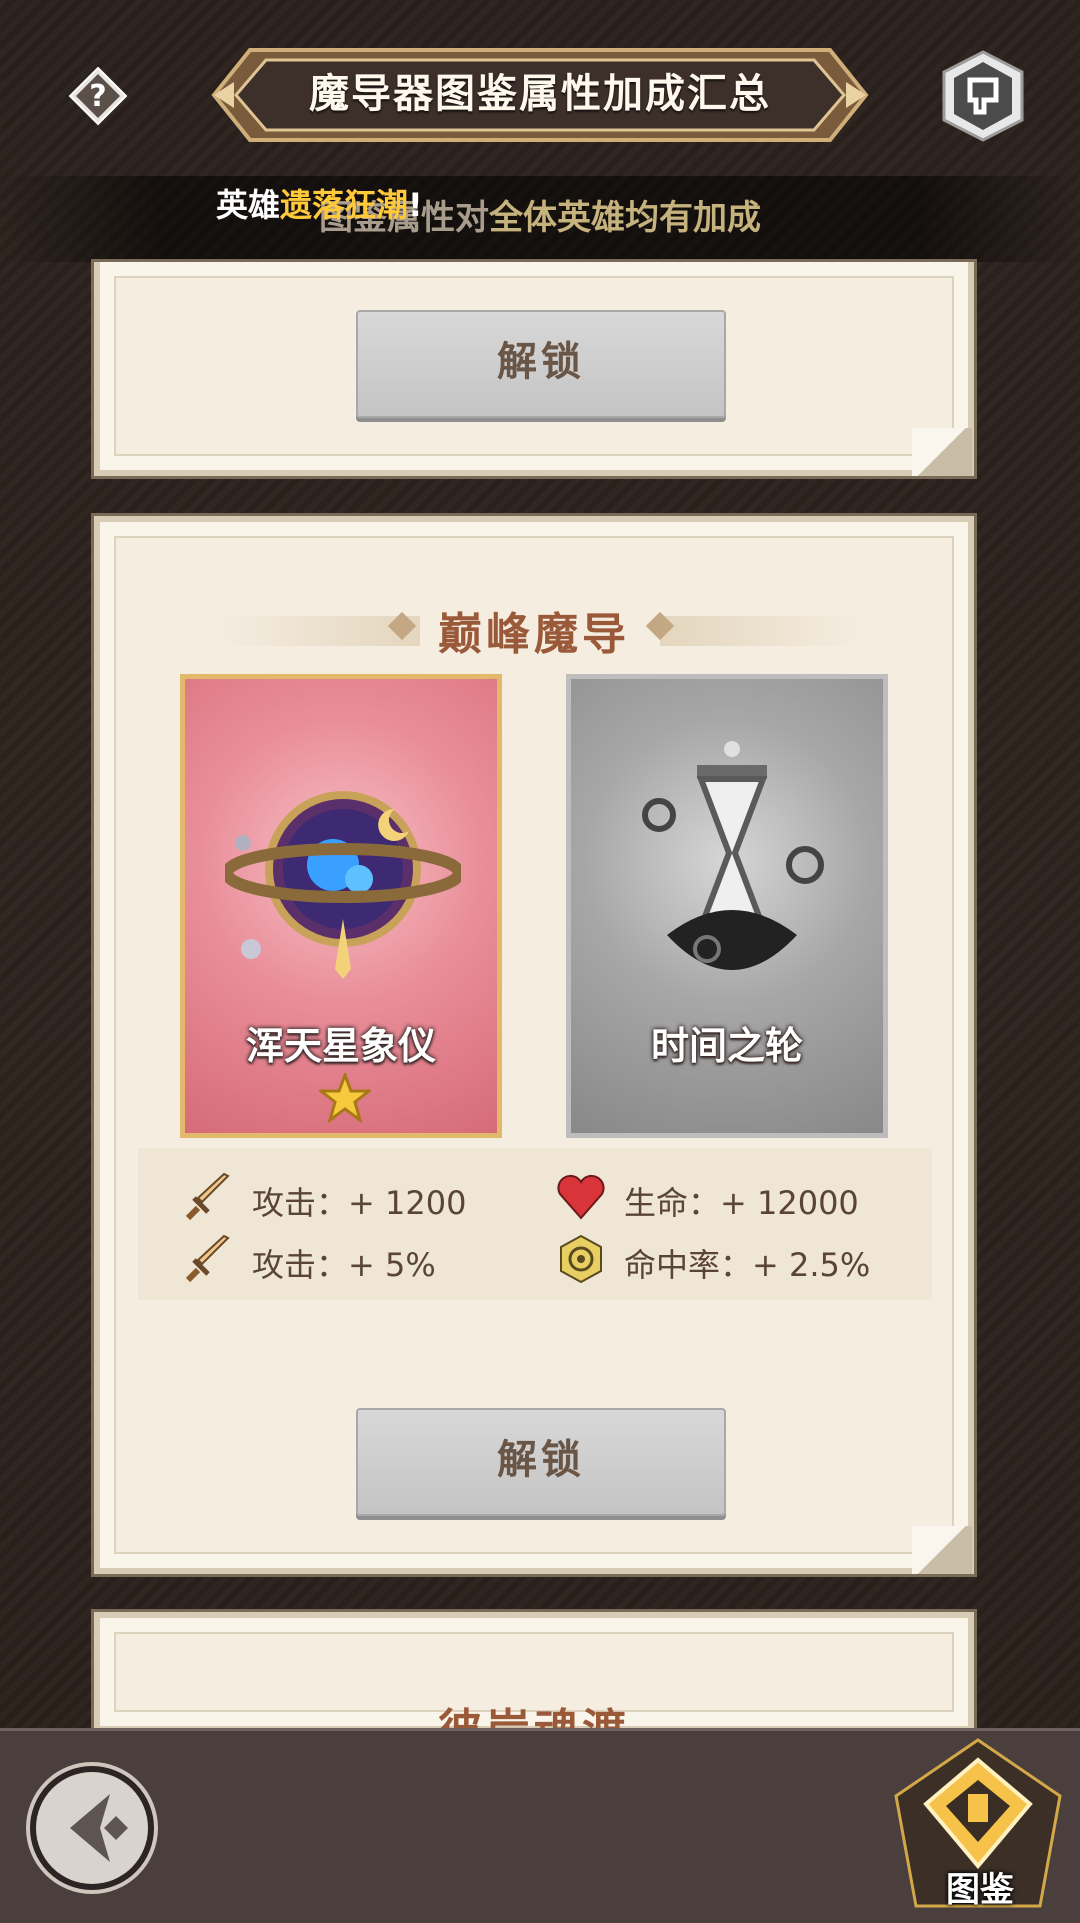 This screenshot has height=1923, width=1080. What do you see at coordinates (344, 205) in the screenshot?
I see `scrolling-notice-highlight: 遗落狂潮` at bounding box center [344, 205].